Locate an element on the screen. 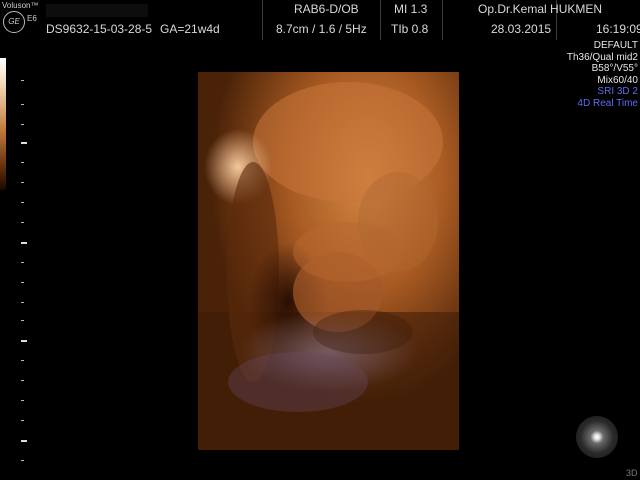 This screenshot has height=480, width=640. setting-preset: DEFAULT is located at coordinates (615, 45).